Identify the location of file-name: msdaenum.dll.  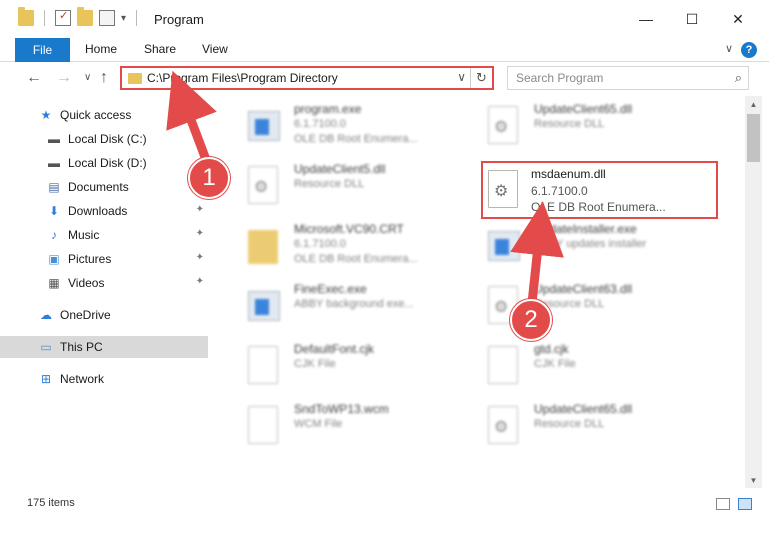
(568, 174).